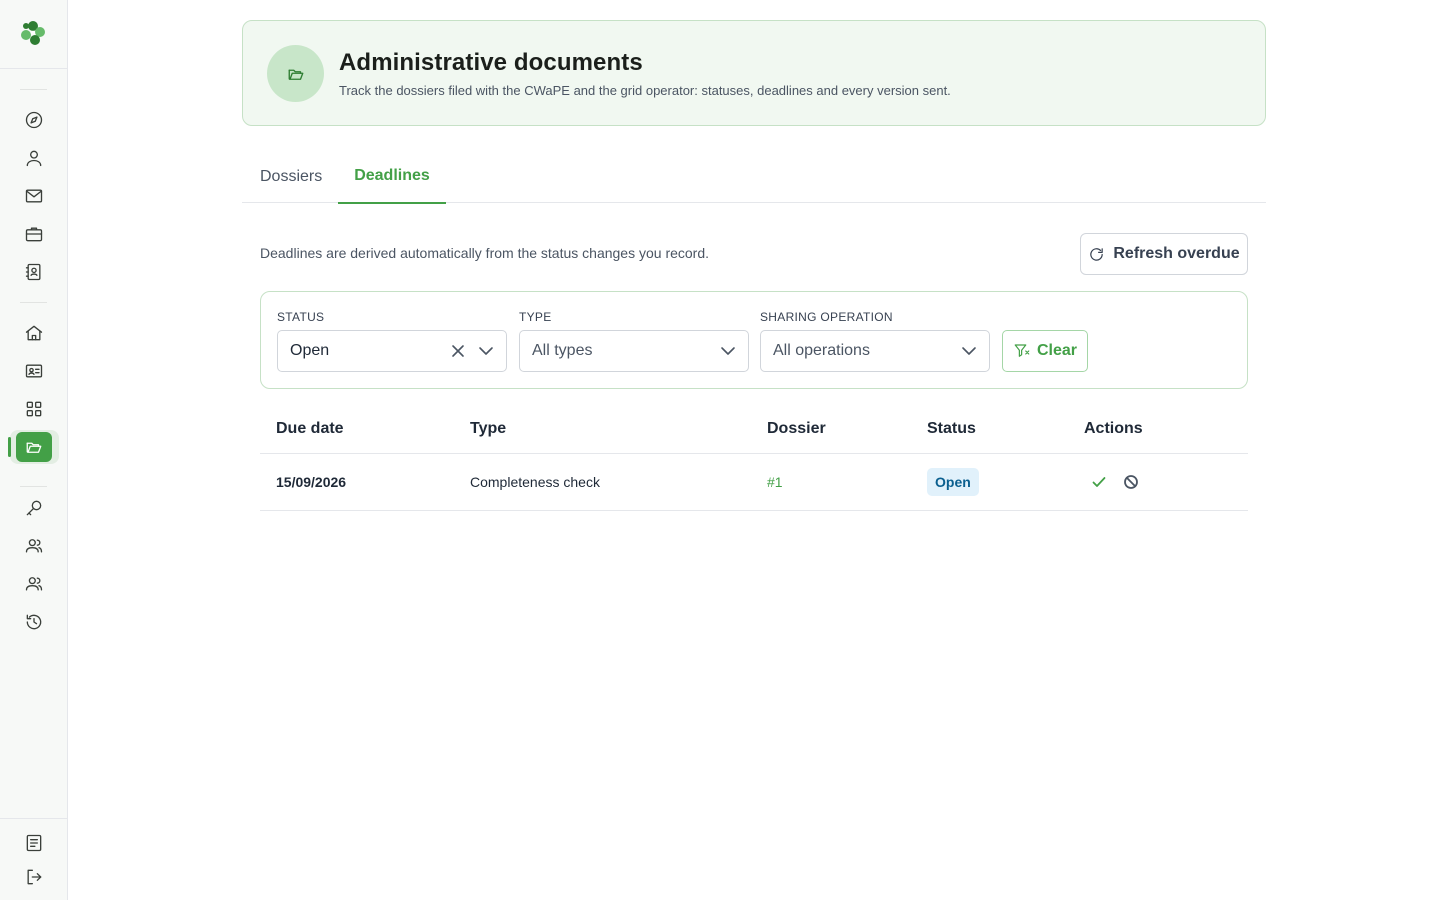 This screenshot has height=900, width=1440. I want to click on tab-deadlines: Deadlines, so click(392, 177).